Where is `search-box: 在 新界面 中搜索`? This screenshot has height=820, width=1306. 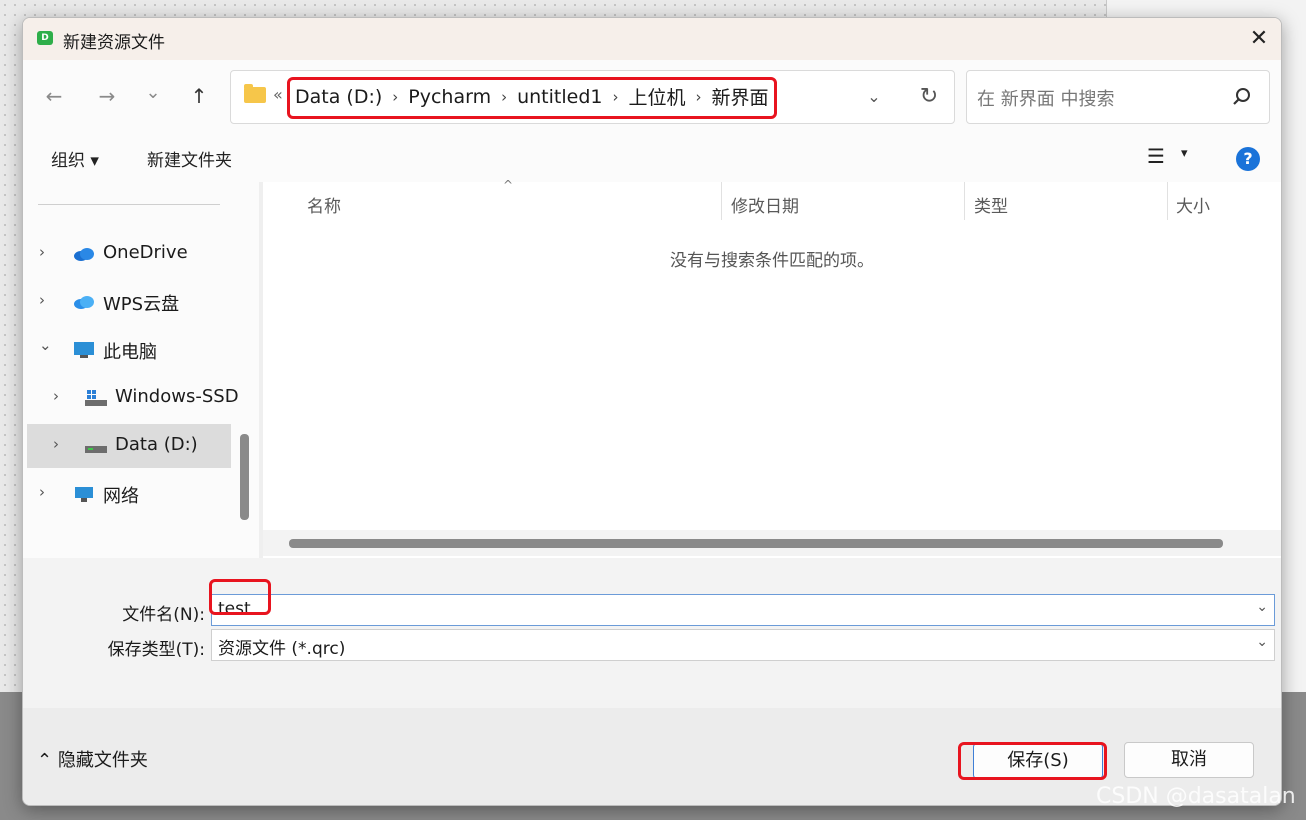
search-box: 在 新界面 中搜索 is located at coordinates (1118, 97).